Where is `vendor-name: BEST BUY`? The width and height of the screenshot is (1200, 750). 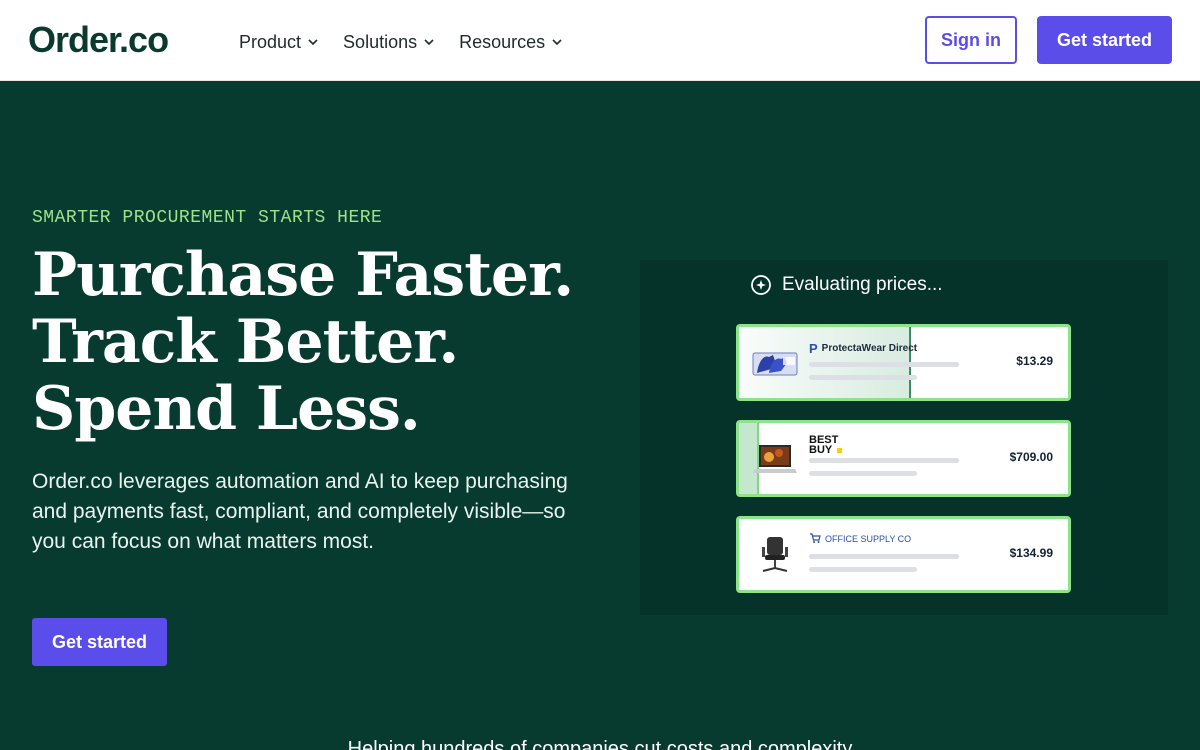 vendor-name: BEST BUY is located at coordinates (825, 445).